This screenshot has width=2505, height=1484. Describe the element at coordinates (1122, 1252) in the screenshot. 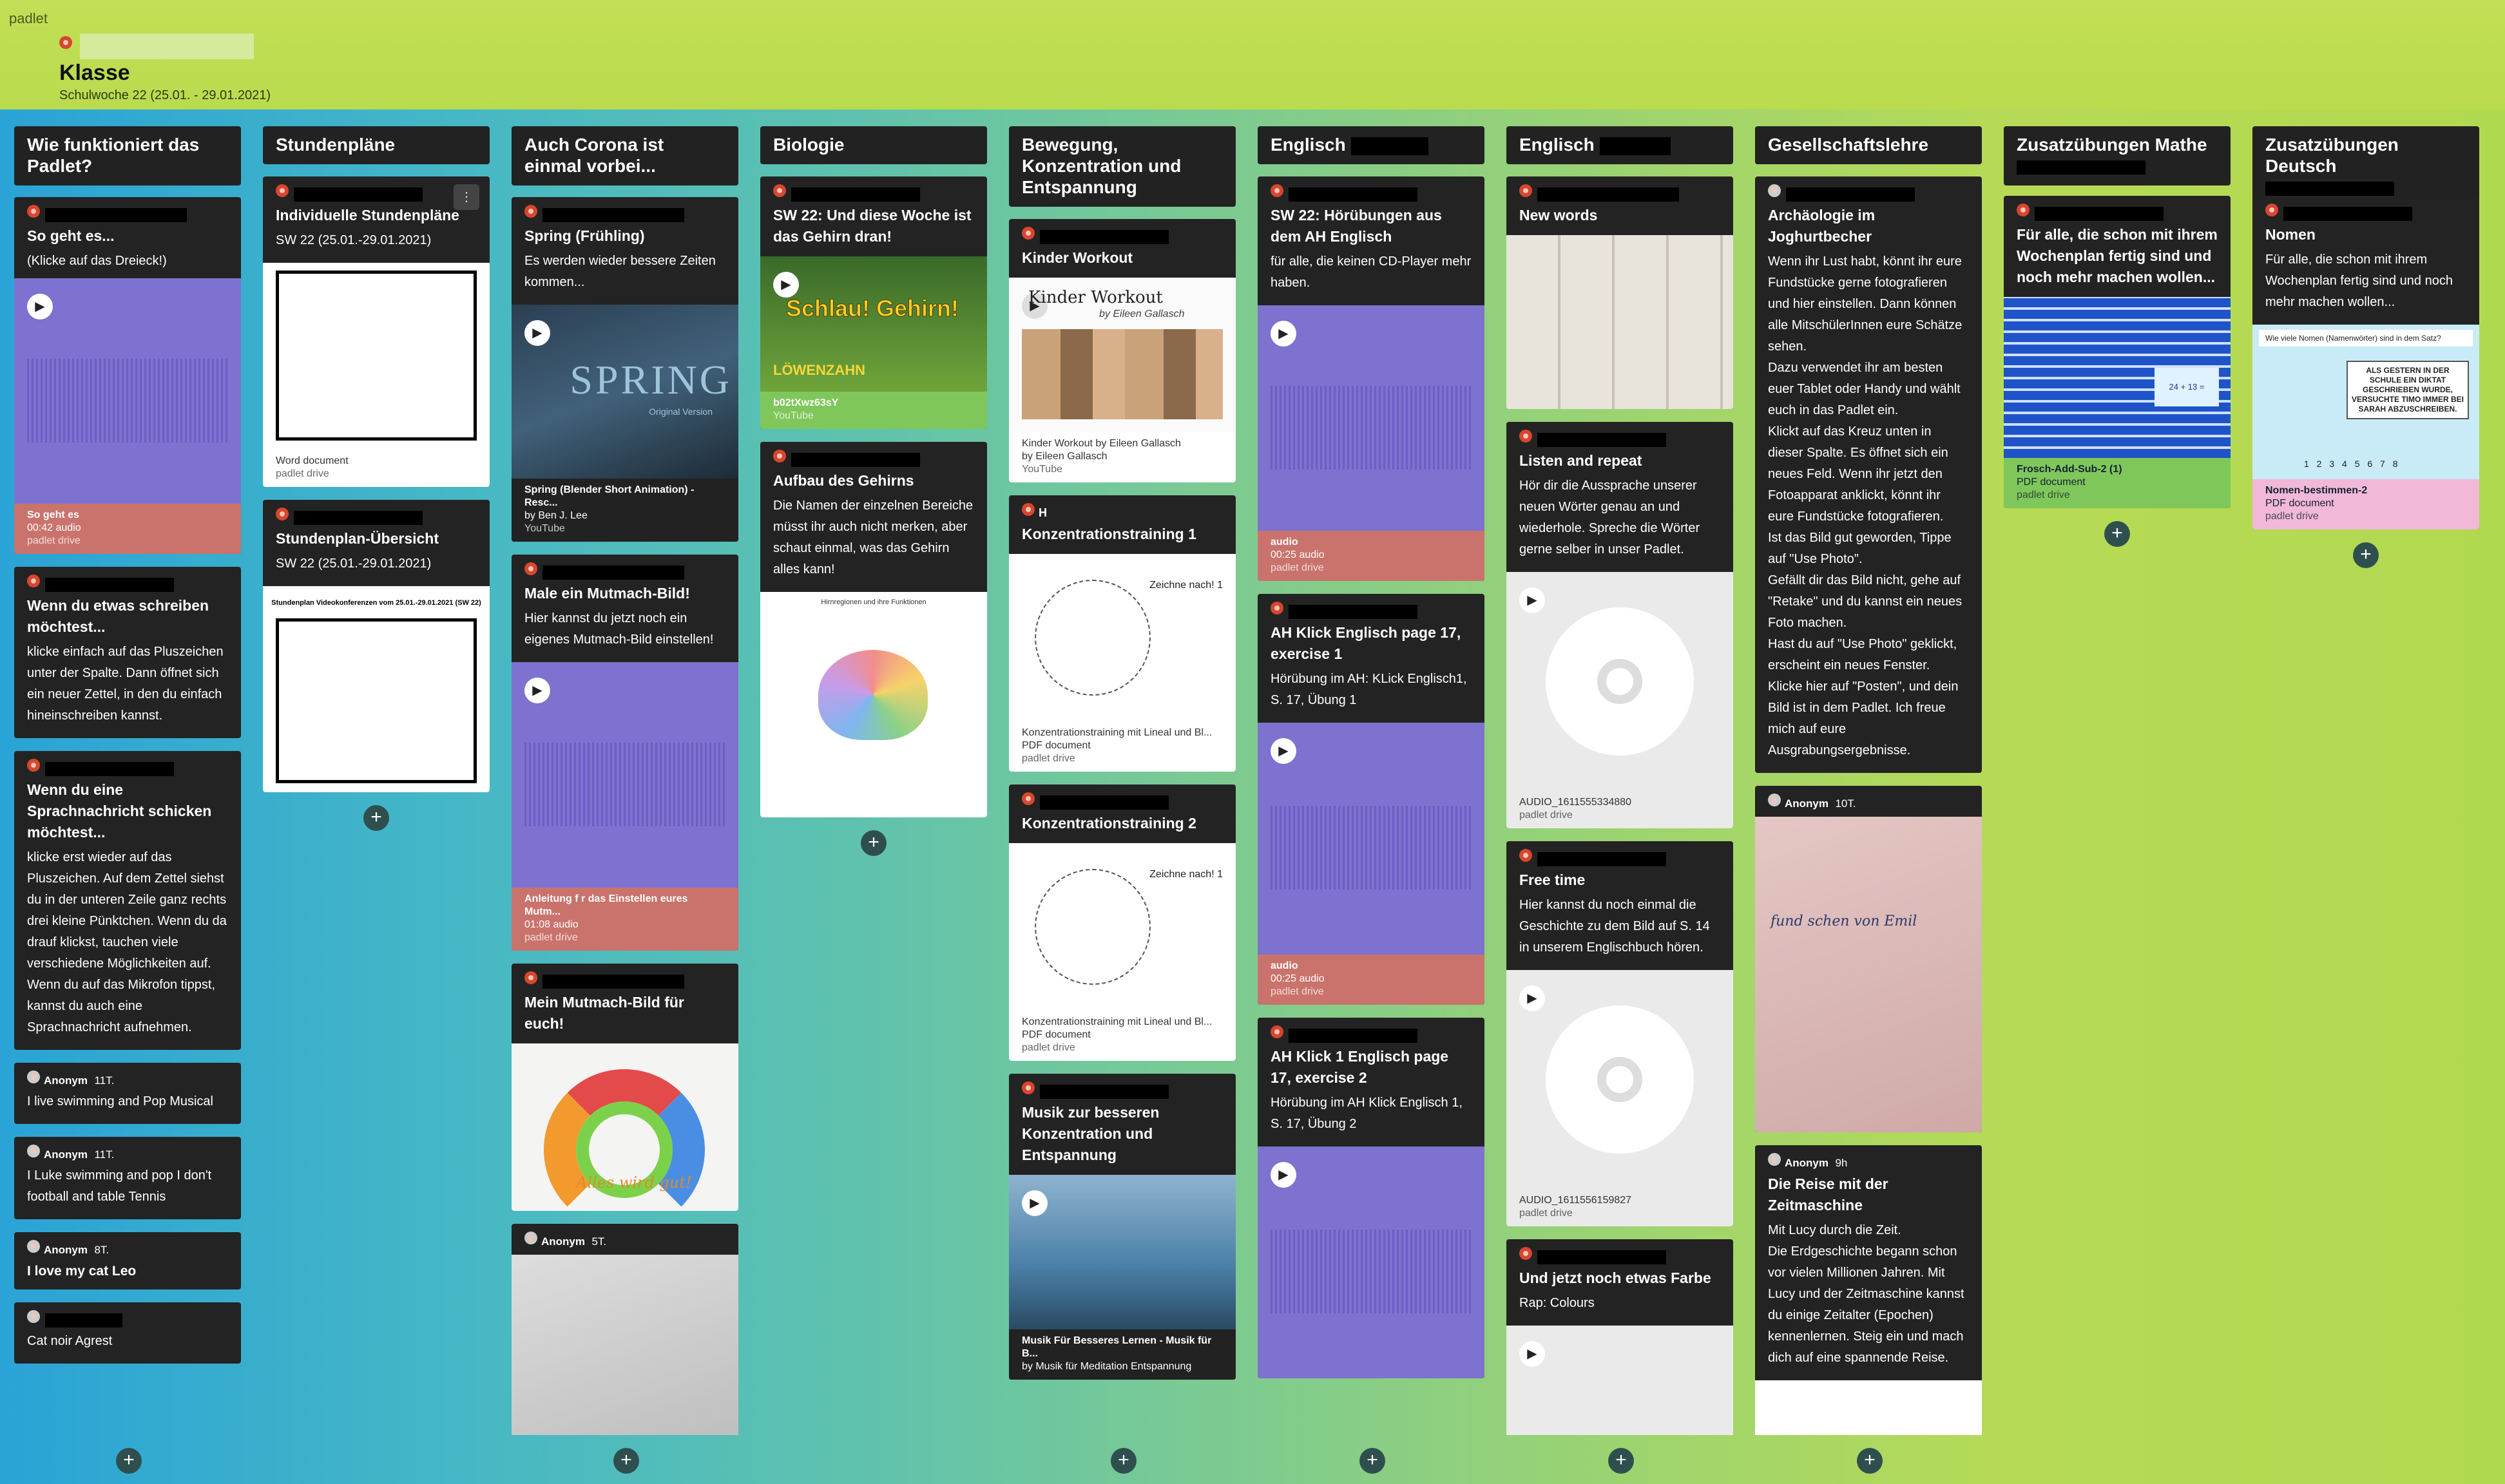

I see `video-thumbnail: ▶` at that location.